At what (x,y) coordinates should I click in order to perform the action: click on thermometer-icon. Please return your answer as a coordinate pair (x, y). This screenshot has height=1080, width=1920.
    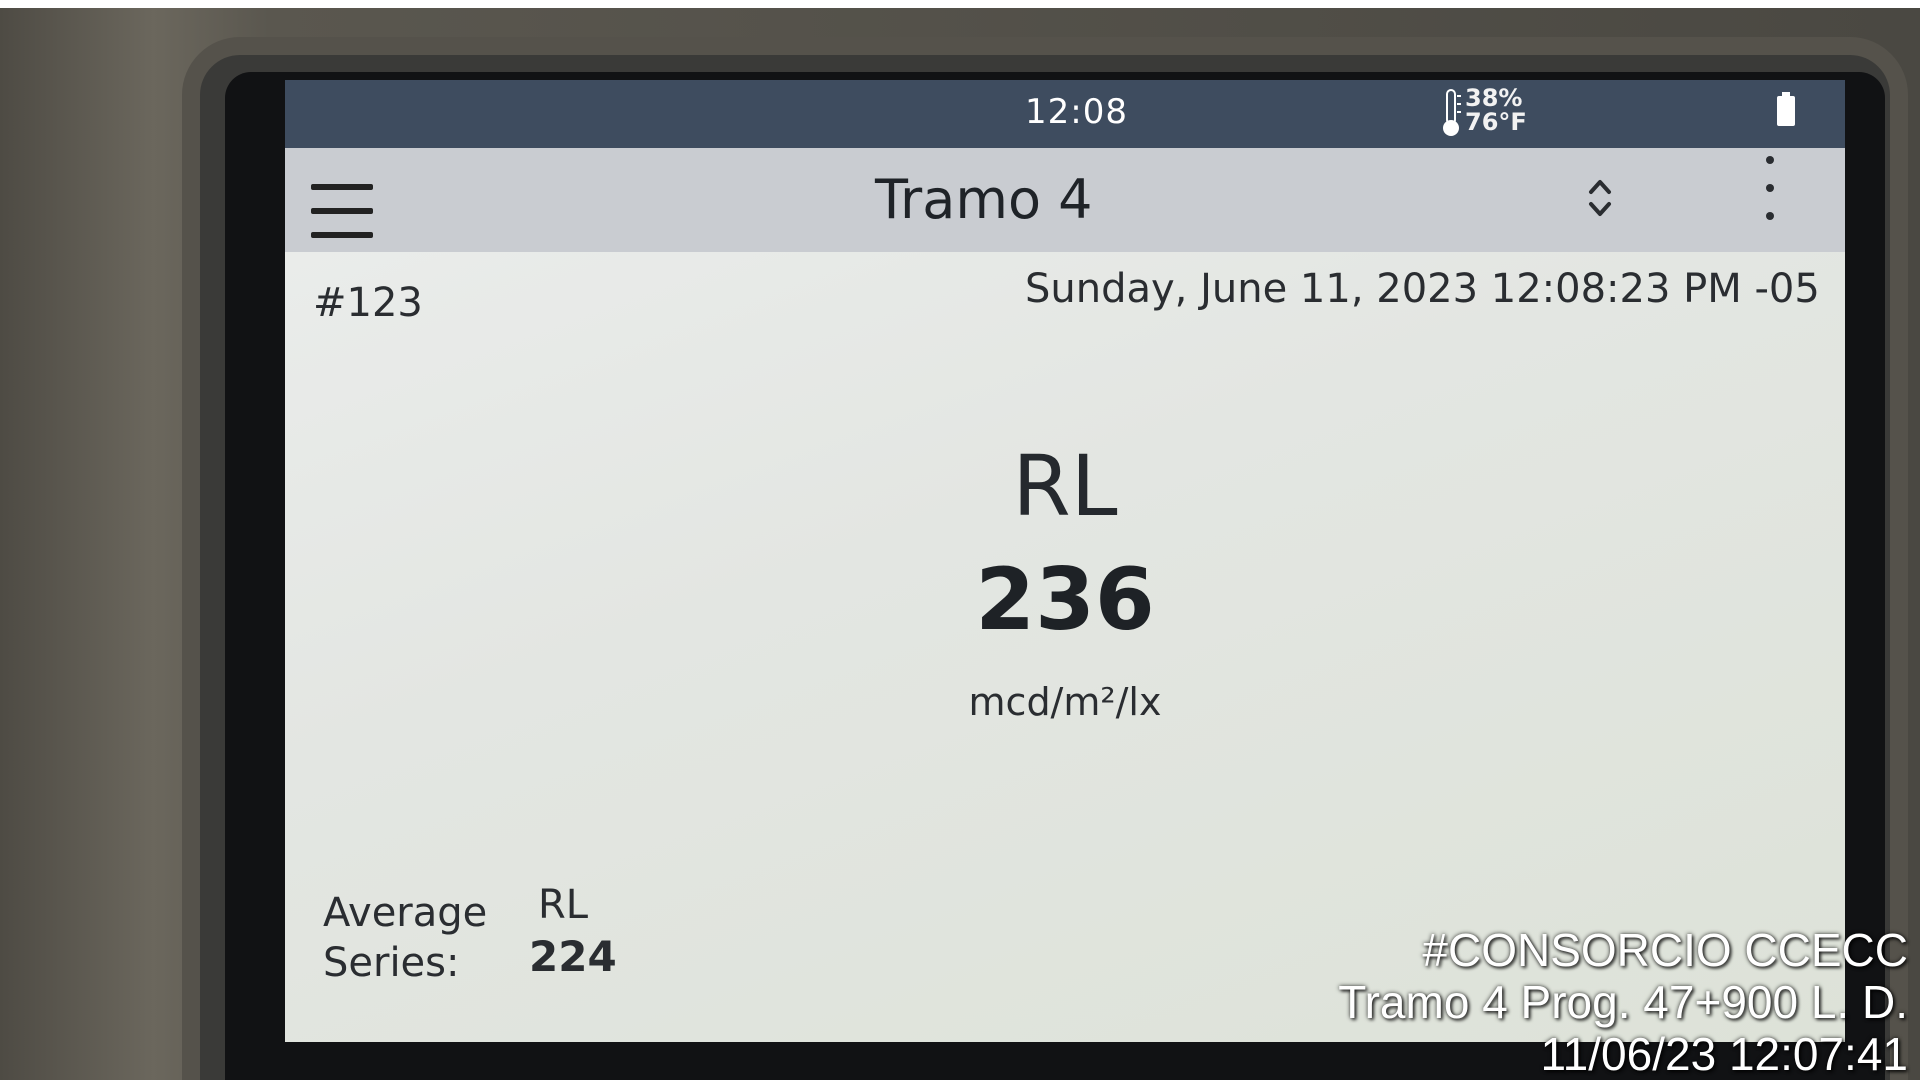
    Looking at the image, I should click on (1452, 112).